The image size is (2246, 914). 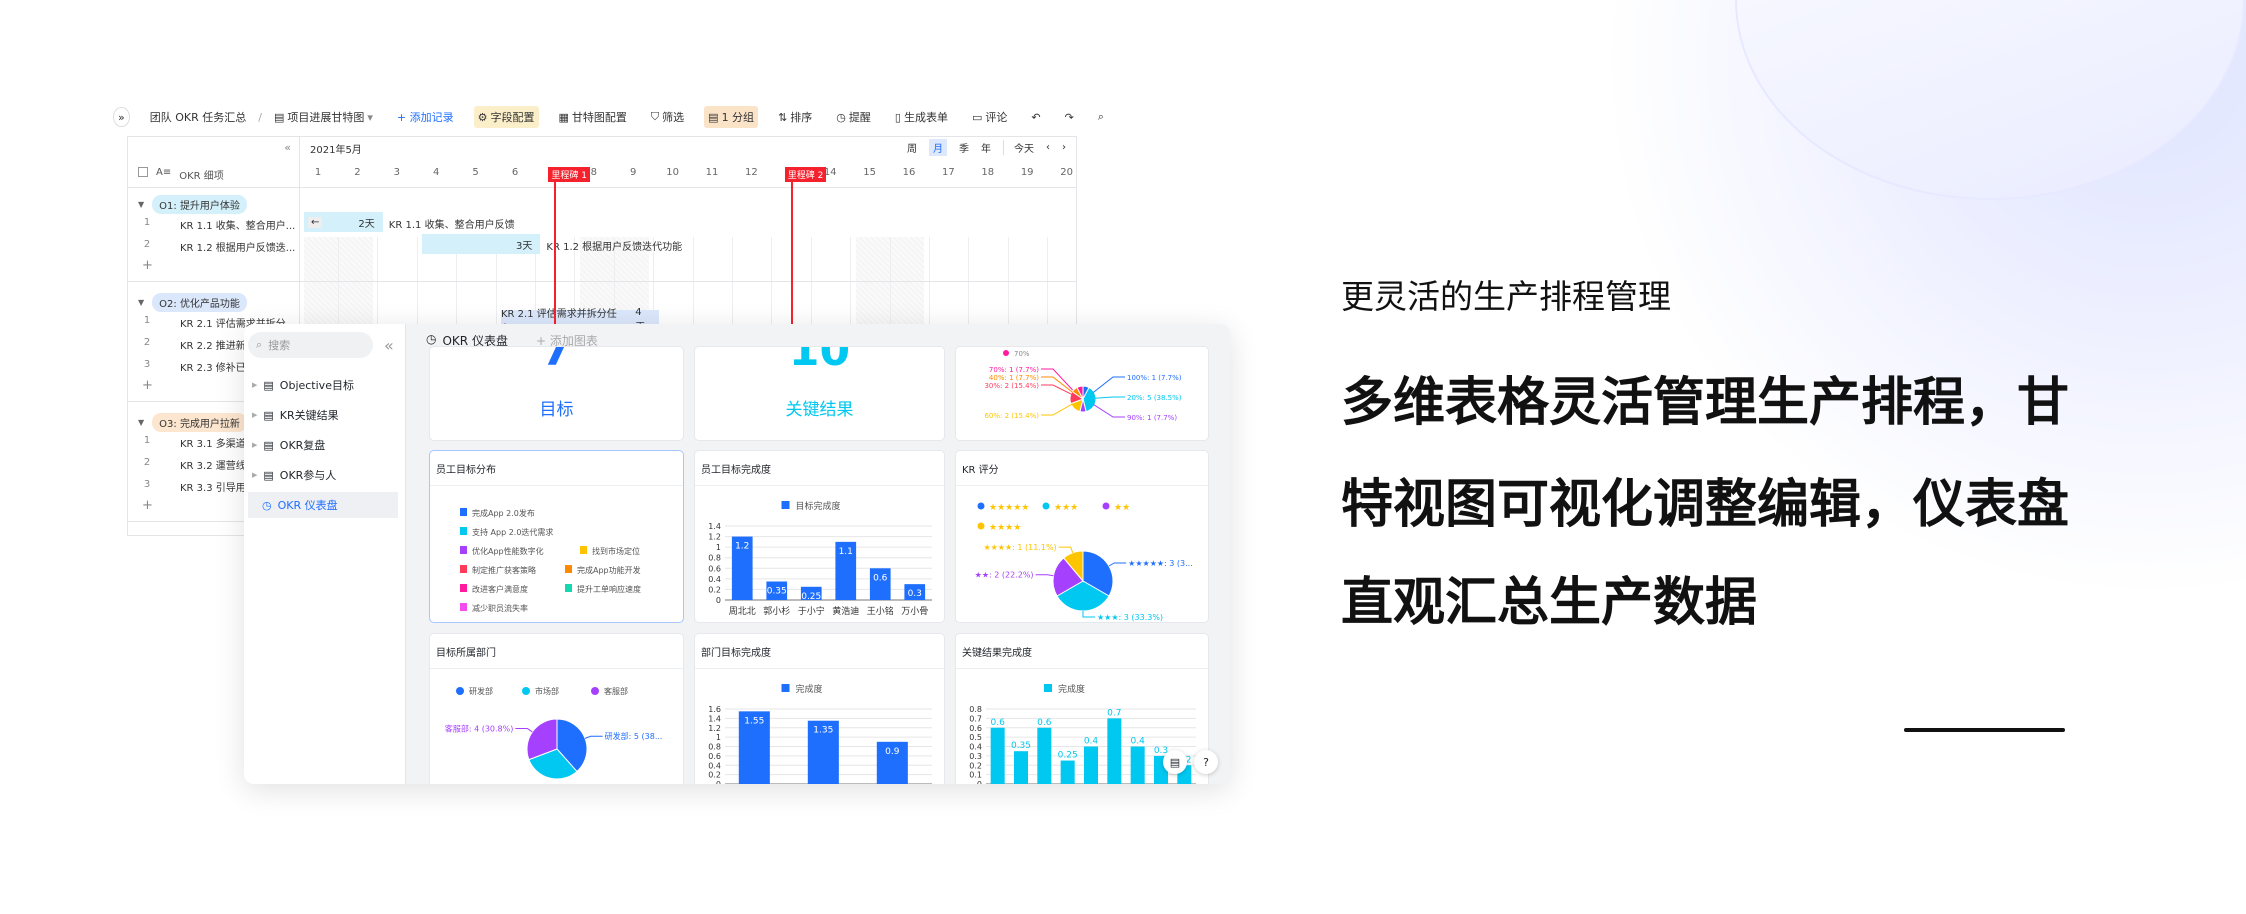 What do you see at coordinates (714, 747) in the screenshot?
I see `y-tick-label: 0.8` at bounding box center [714, 747].